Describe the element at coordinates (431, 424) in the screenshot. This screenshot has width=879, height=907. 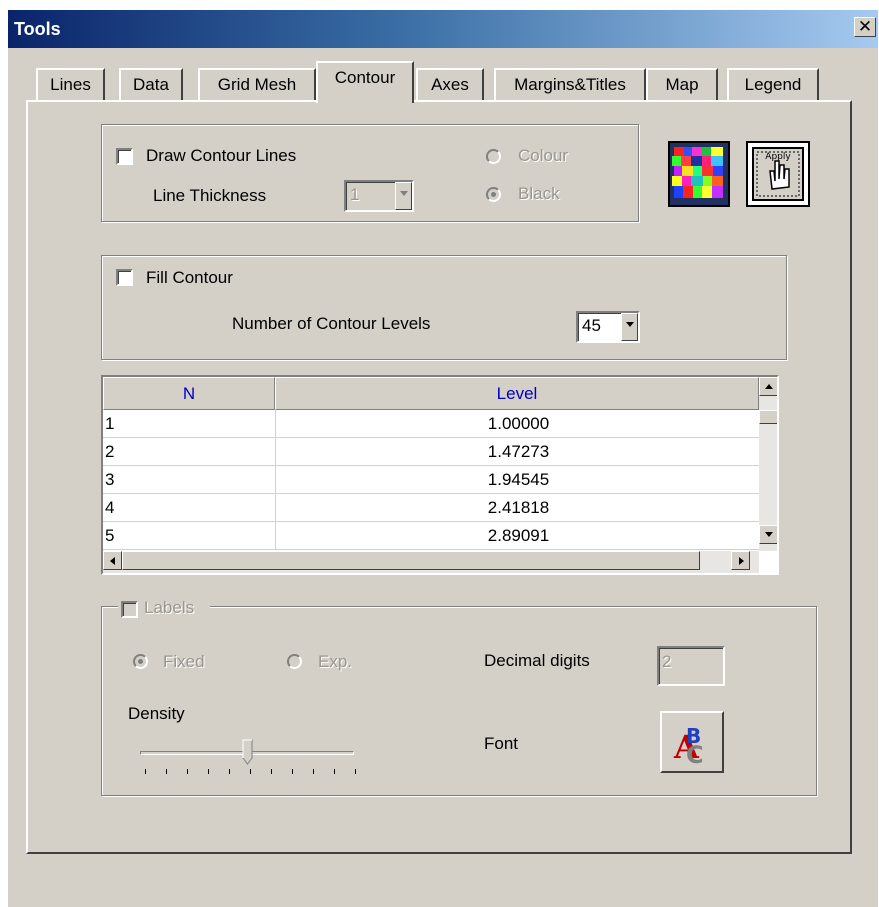
I see `table-row: 1 1.00000` at that location.